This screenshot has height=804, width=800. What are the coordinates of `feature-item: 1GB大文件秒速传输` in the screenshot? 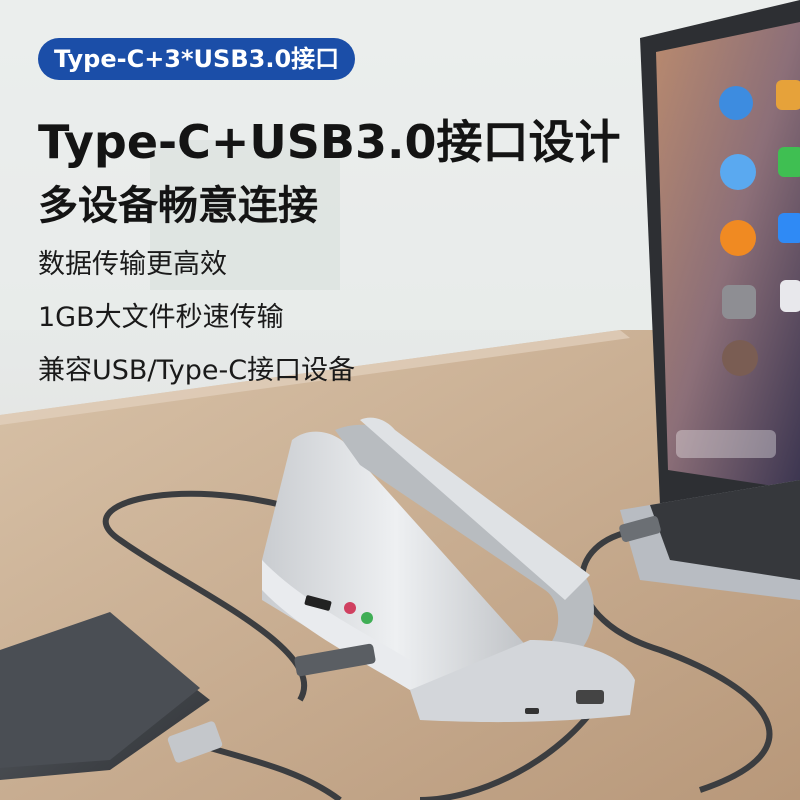 It's located at (161, 317).